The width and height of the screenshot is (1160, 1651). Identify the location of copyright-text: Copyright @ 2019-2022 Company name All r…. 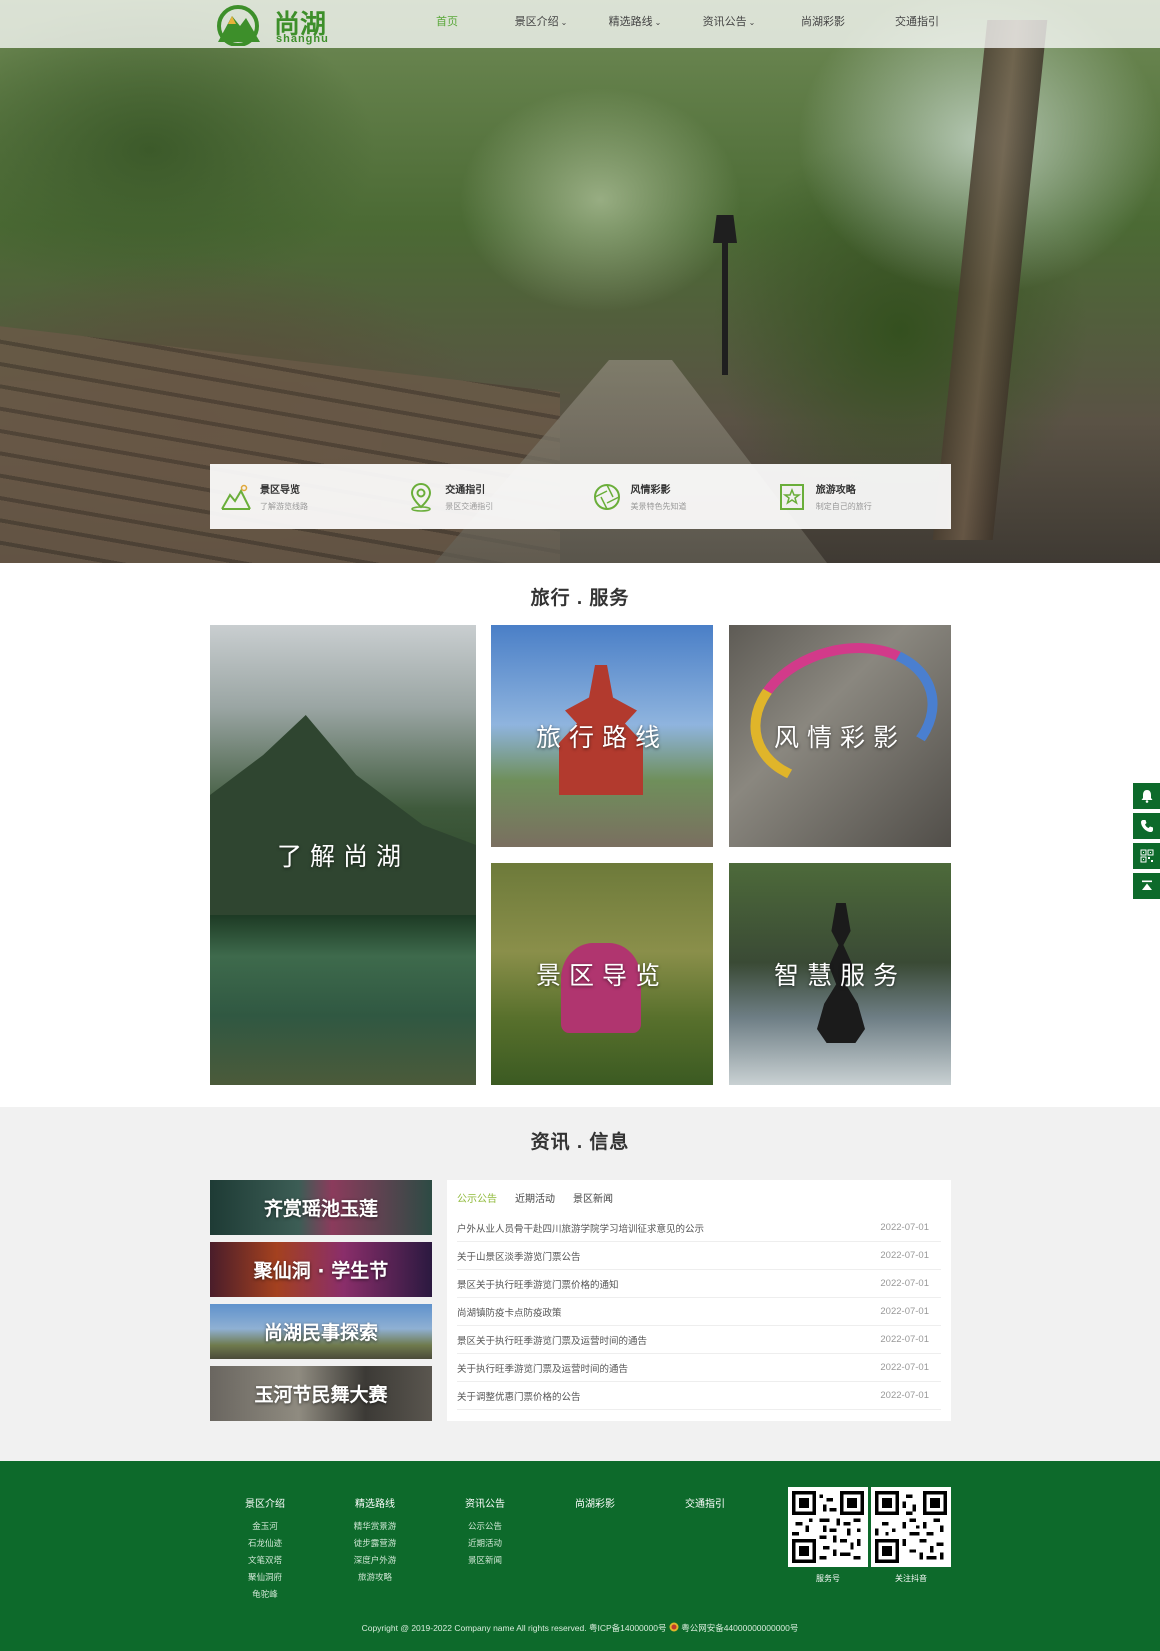
(515, 1628).